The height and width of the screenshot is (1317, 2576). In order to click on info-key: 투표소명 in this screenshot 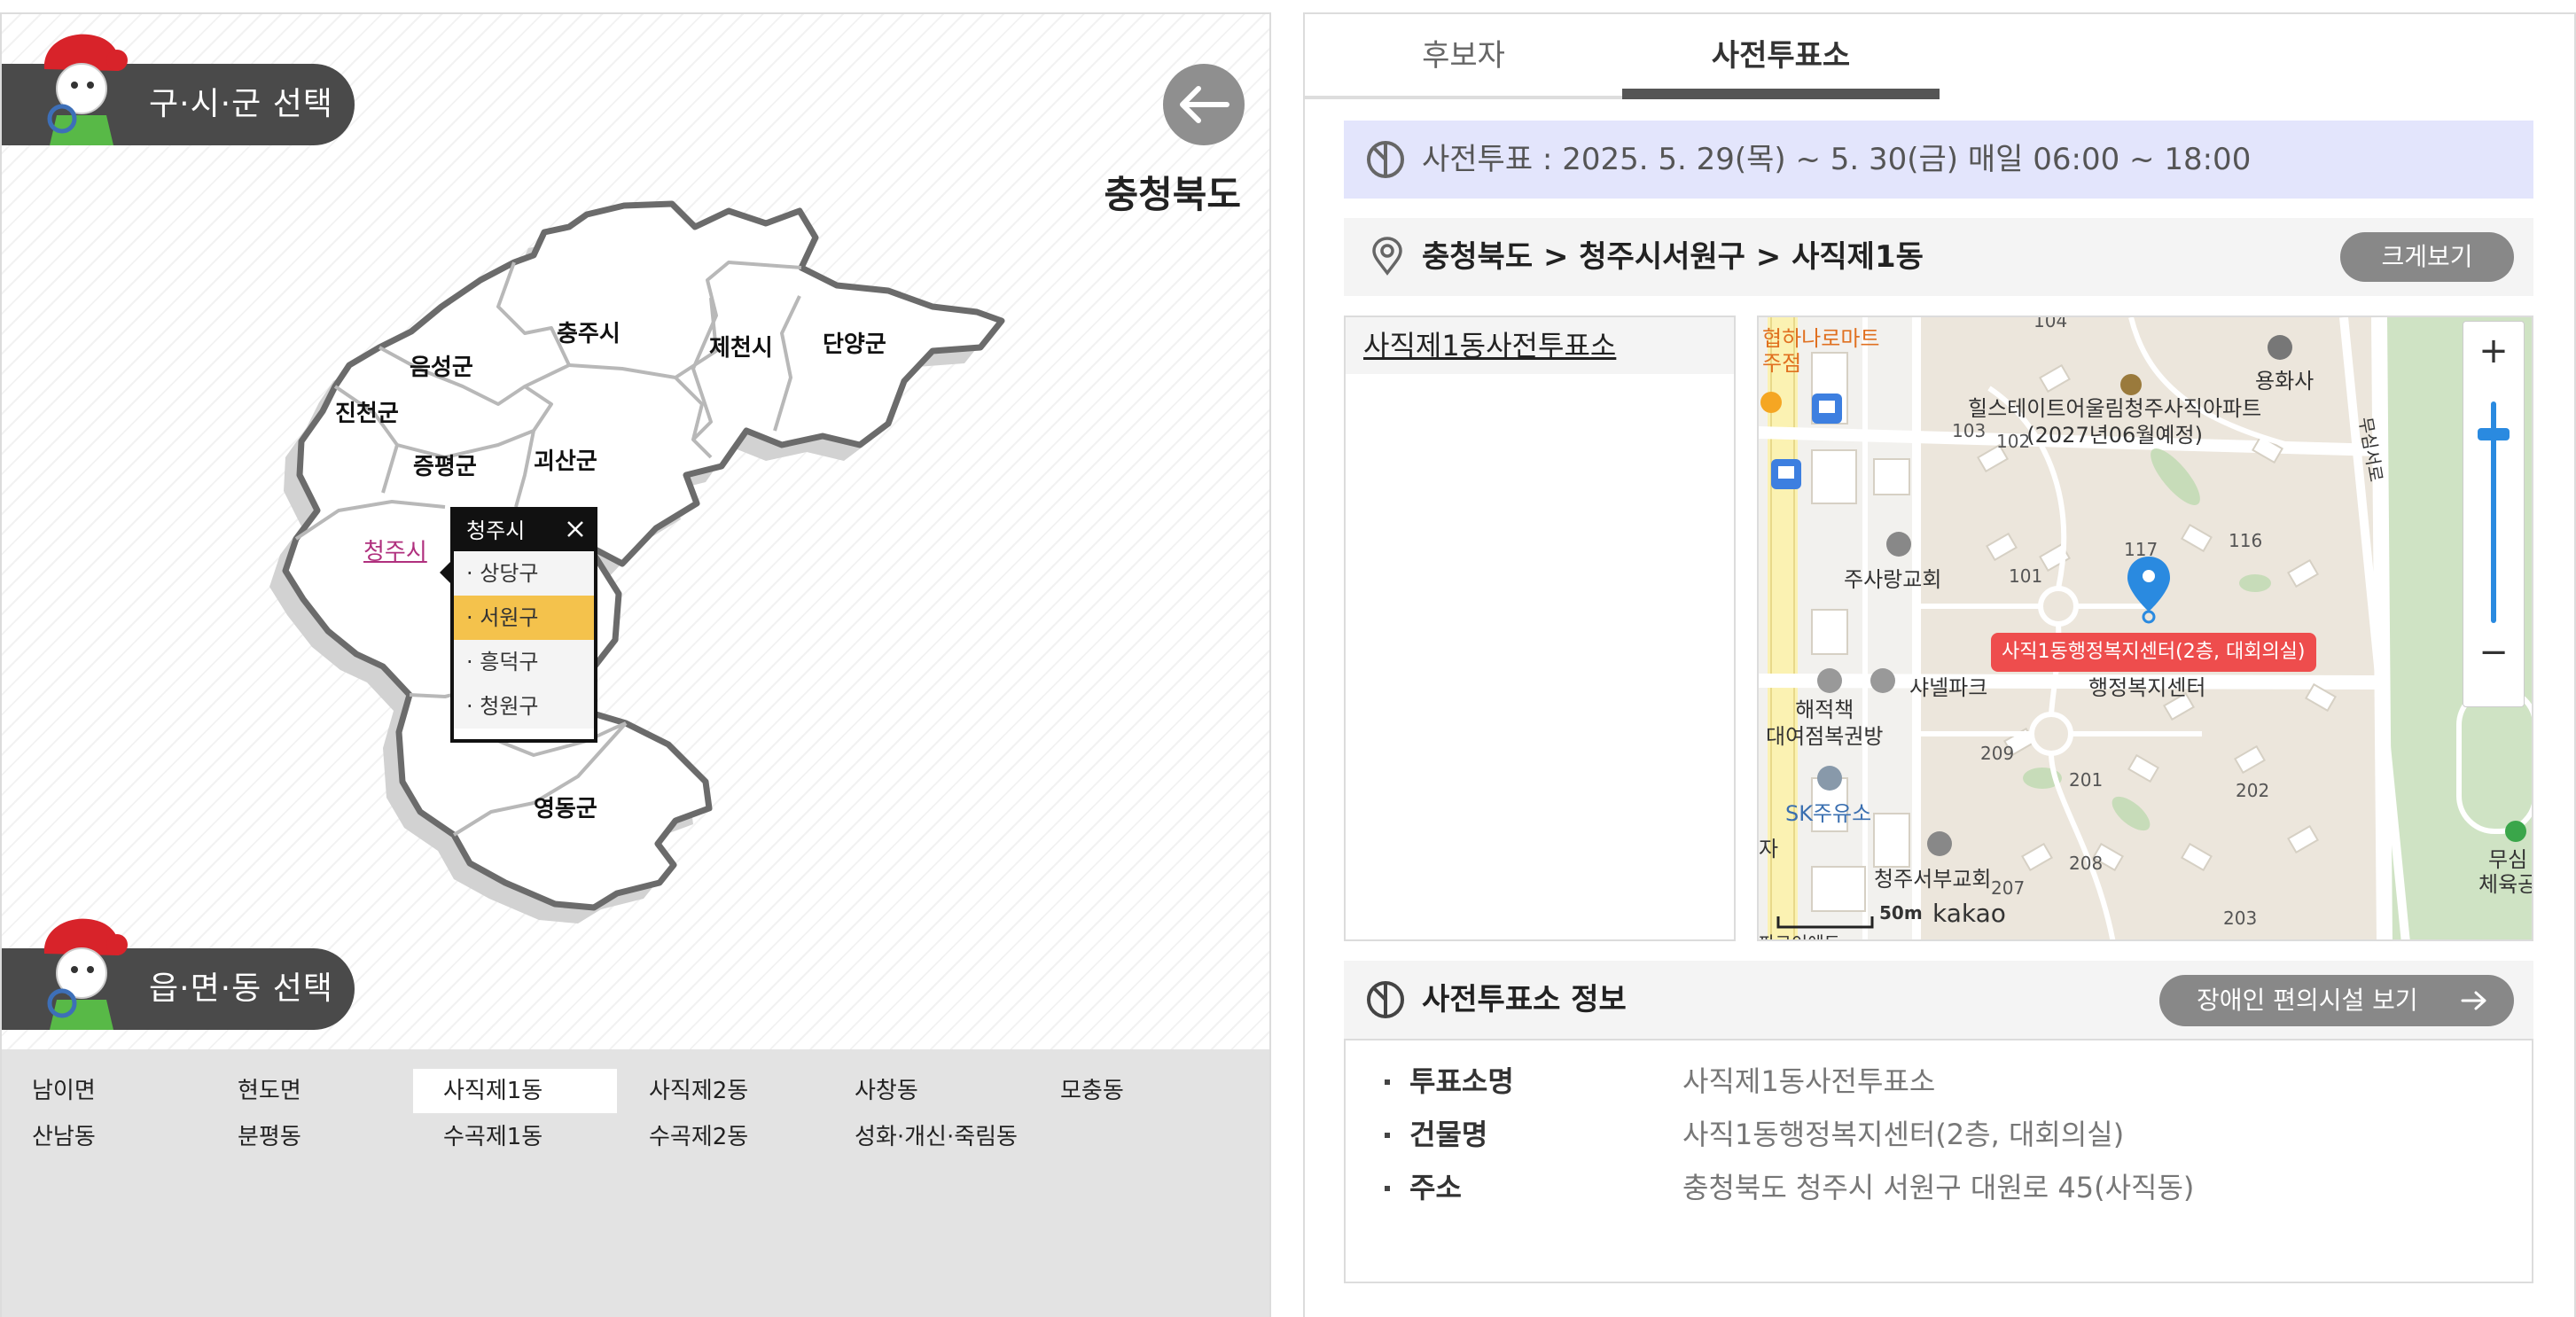, I will do `click(1461, 1081)`.